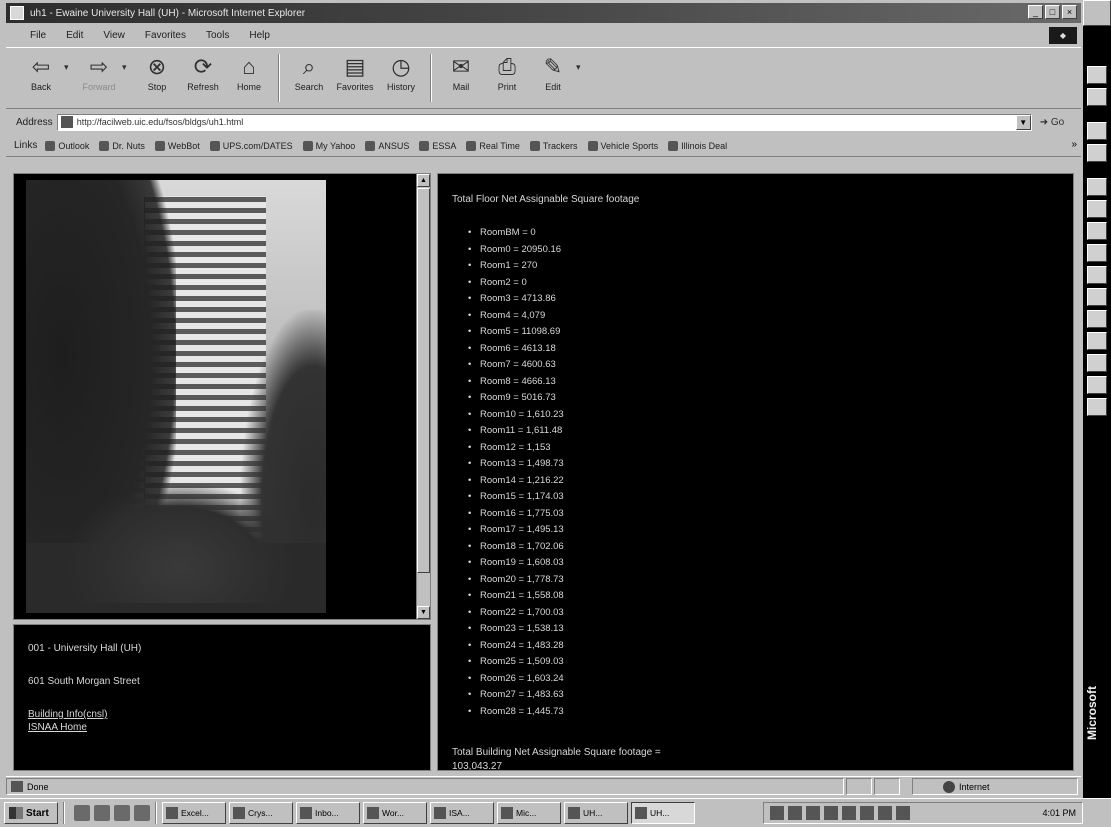 This screenshot has width=1111, height=827. Describe the element at coordinates (239, 813) in the screenshot. I see `task-app-icon` at that location.